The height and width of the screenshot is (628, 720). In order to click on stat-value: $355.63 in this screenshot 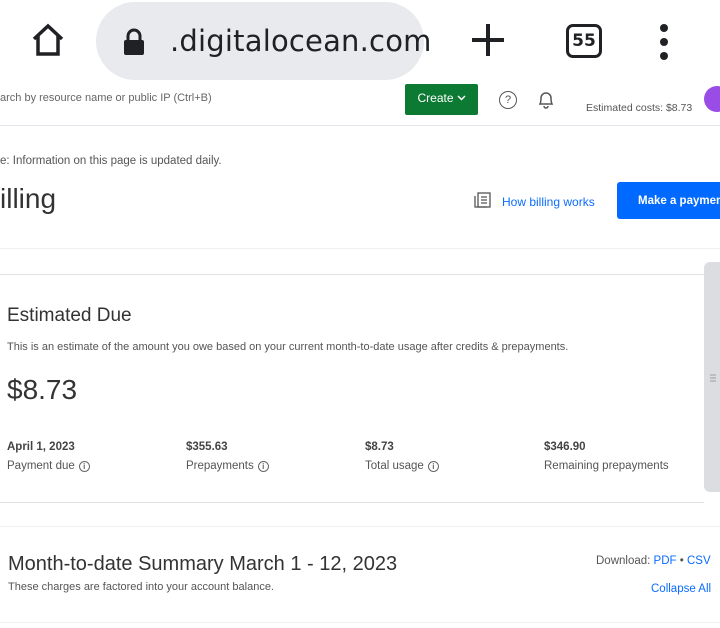, I will do `click(207, 447)`.